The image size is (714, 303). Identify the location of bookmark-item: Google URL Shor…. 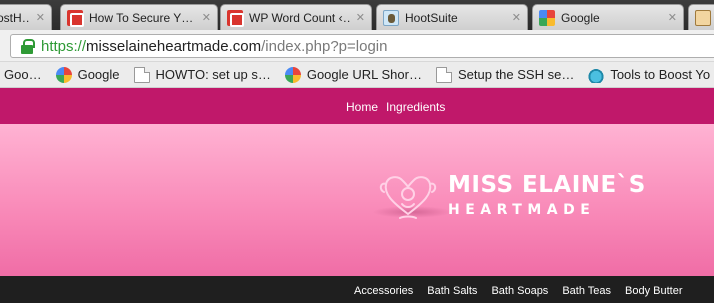
(353, 74).